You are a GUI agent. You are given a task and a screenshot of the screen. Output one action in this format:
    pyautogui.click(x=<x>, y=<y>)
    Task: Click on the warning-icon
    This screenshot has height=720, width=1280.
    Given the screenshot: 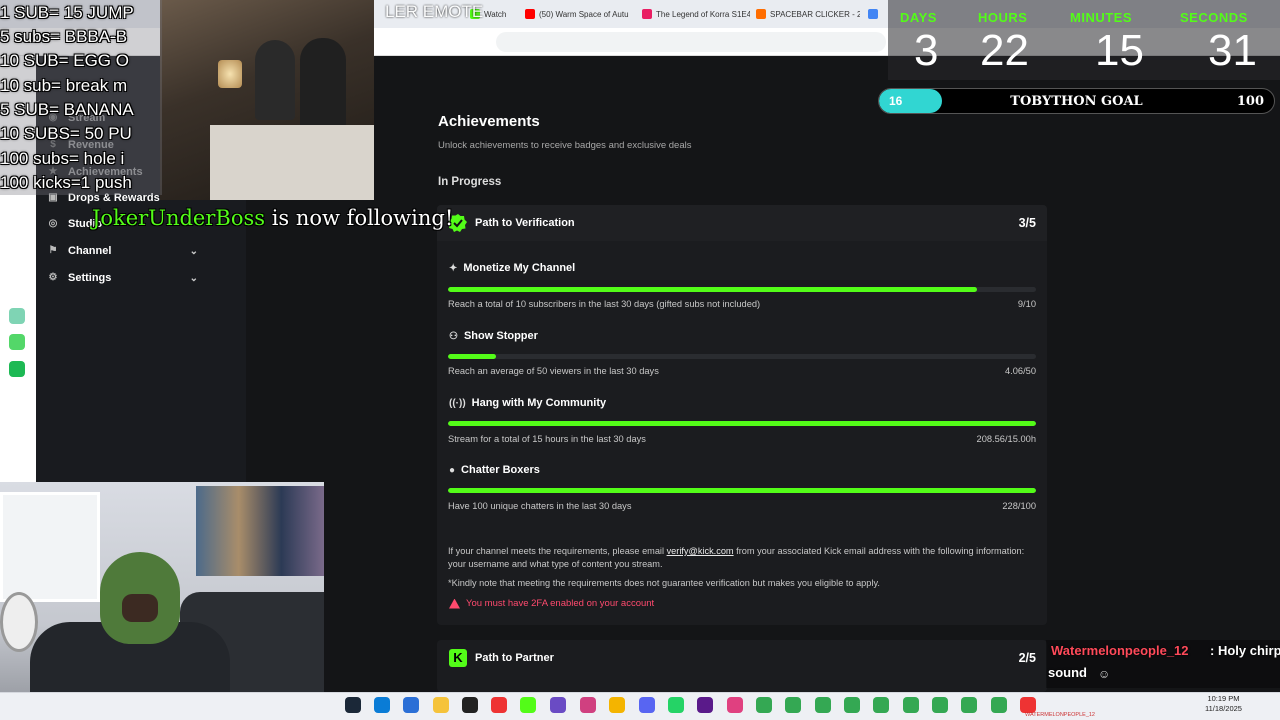 What is the action you would take?
    pyautogui.click(x=454, y=603)
    